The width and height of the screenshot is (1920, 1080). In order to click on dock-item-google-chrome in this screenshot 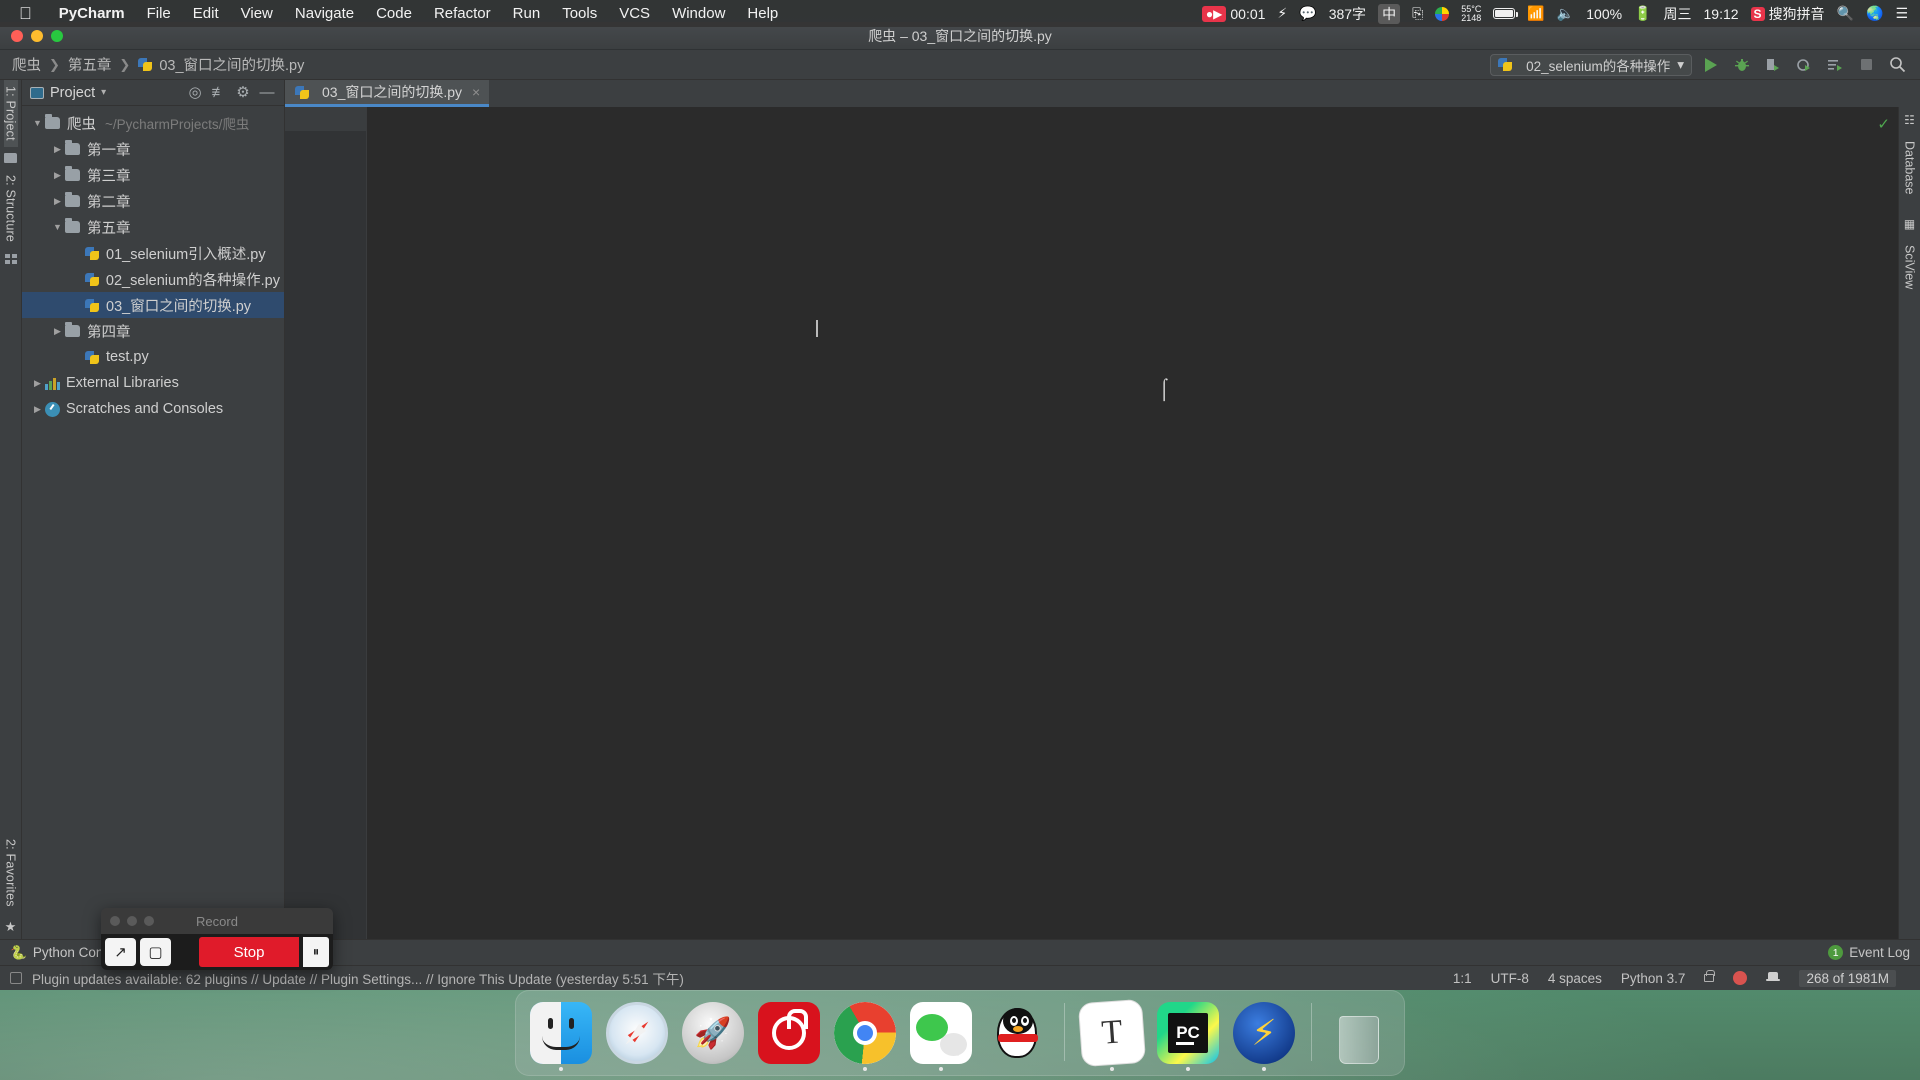, I will do `click(865, 1036)`.